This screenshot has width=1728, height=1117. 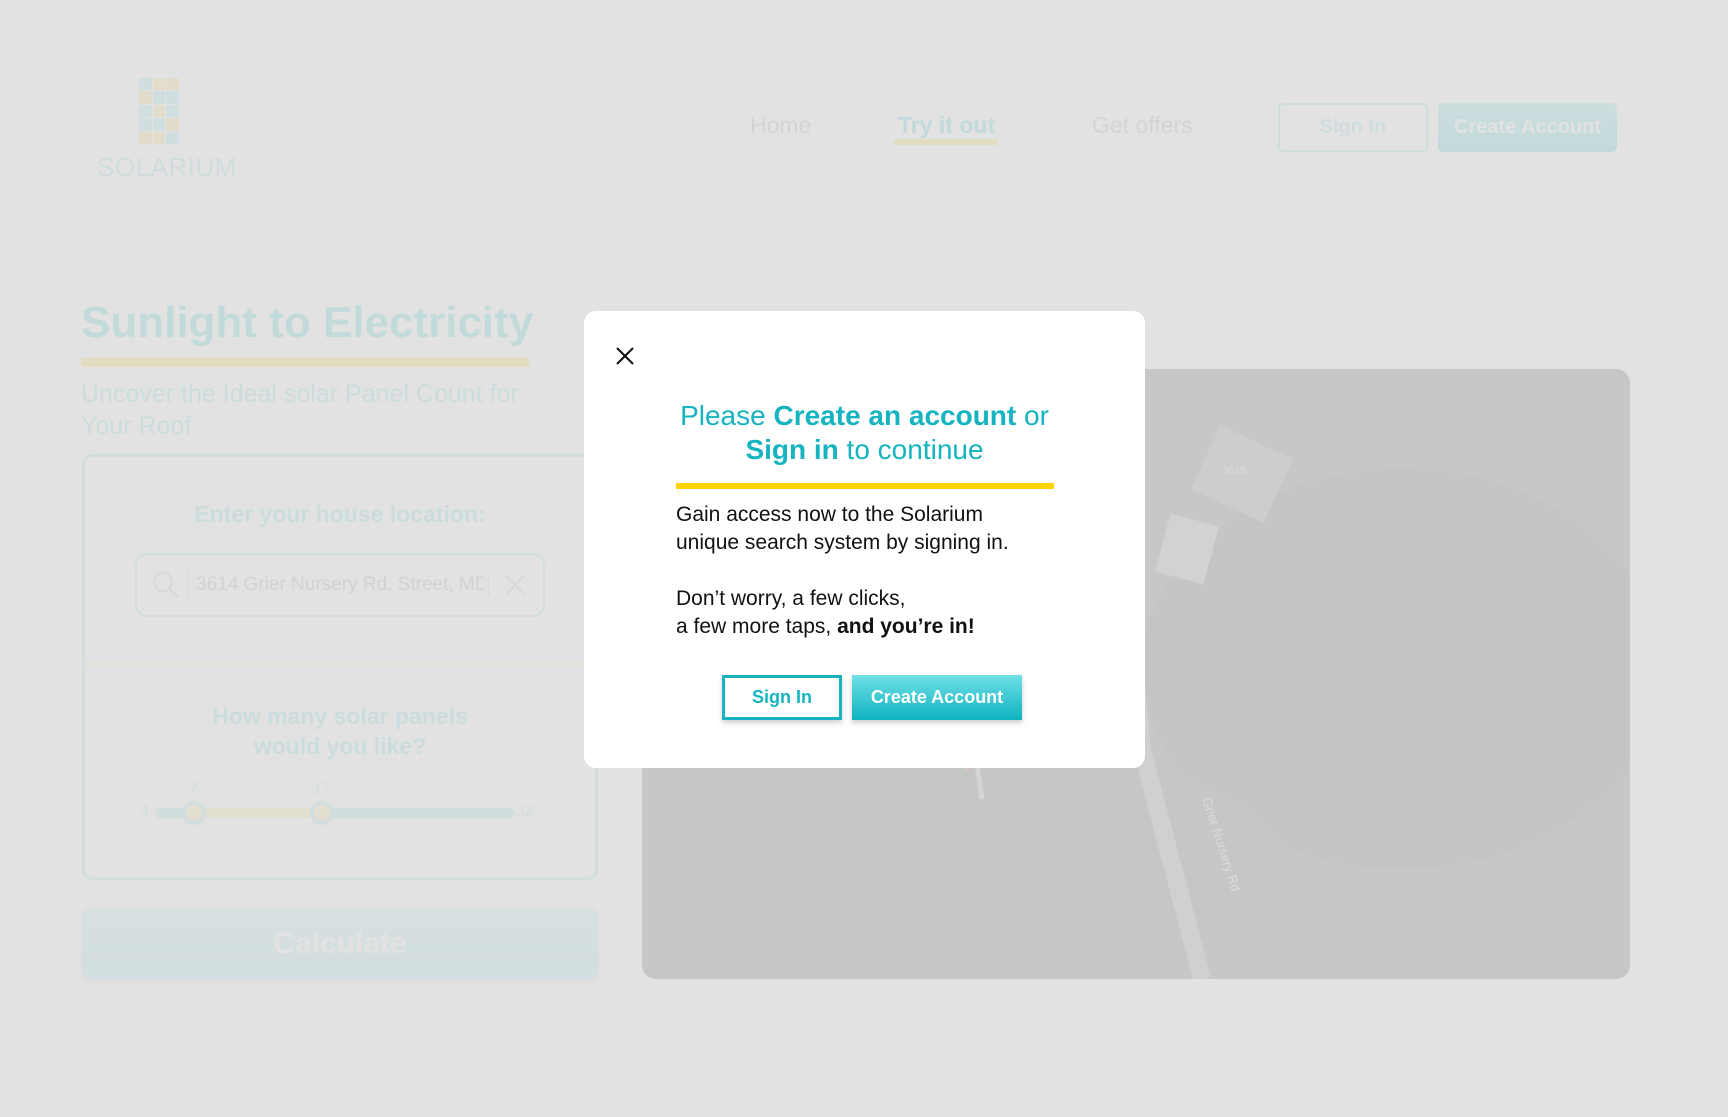 What do you see at coordinates (791, 598) in the screenshot?
I see `modal-body-line: Don’t worry, a few clicks,` at bounding box center [791, 598].